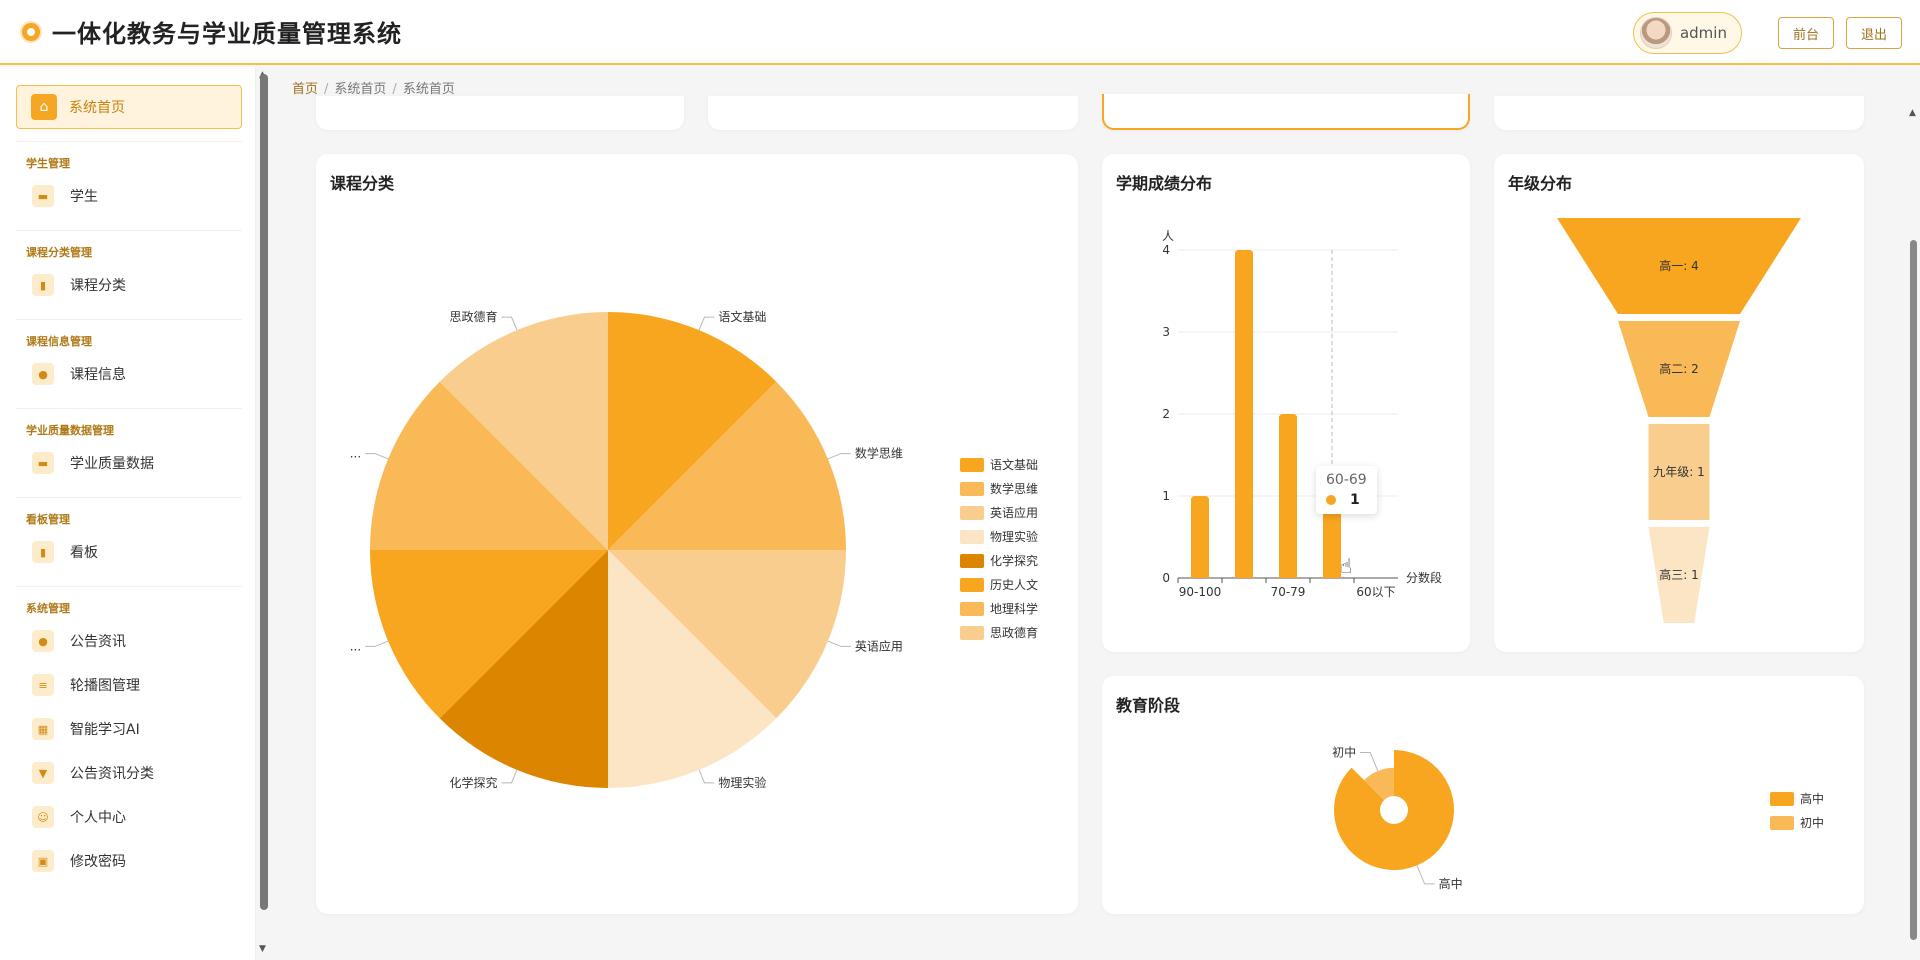 The width and height of the screenshot is (1920, 960). I want to click on bar, so click(1200, 537).